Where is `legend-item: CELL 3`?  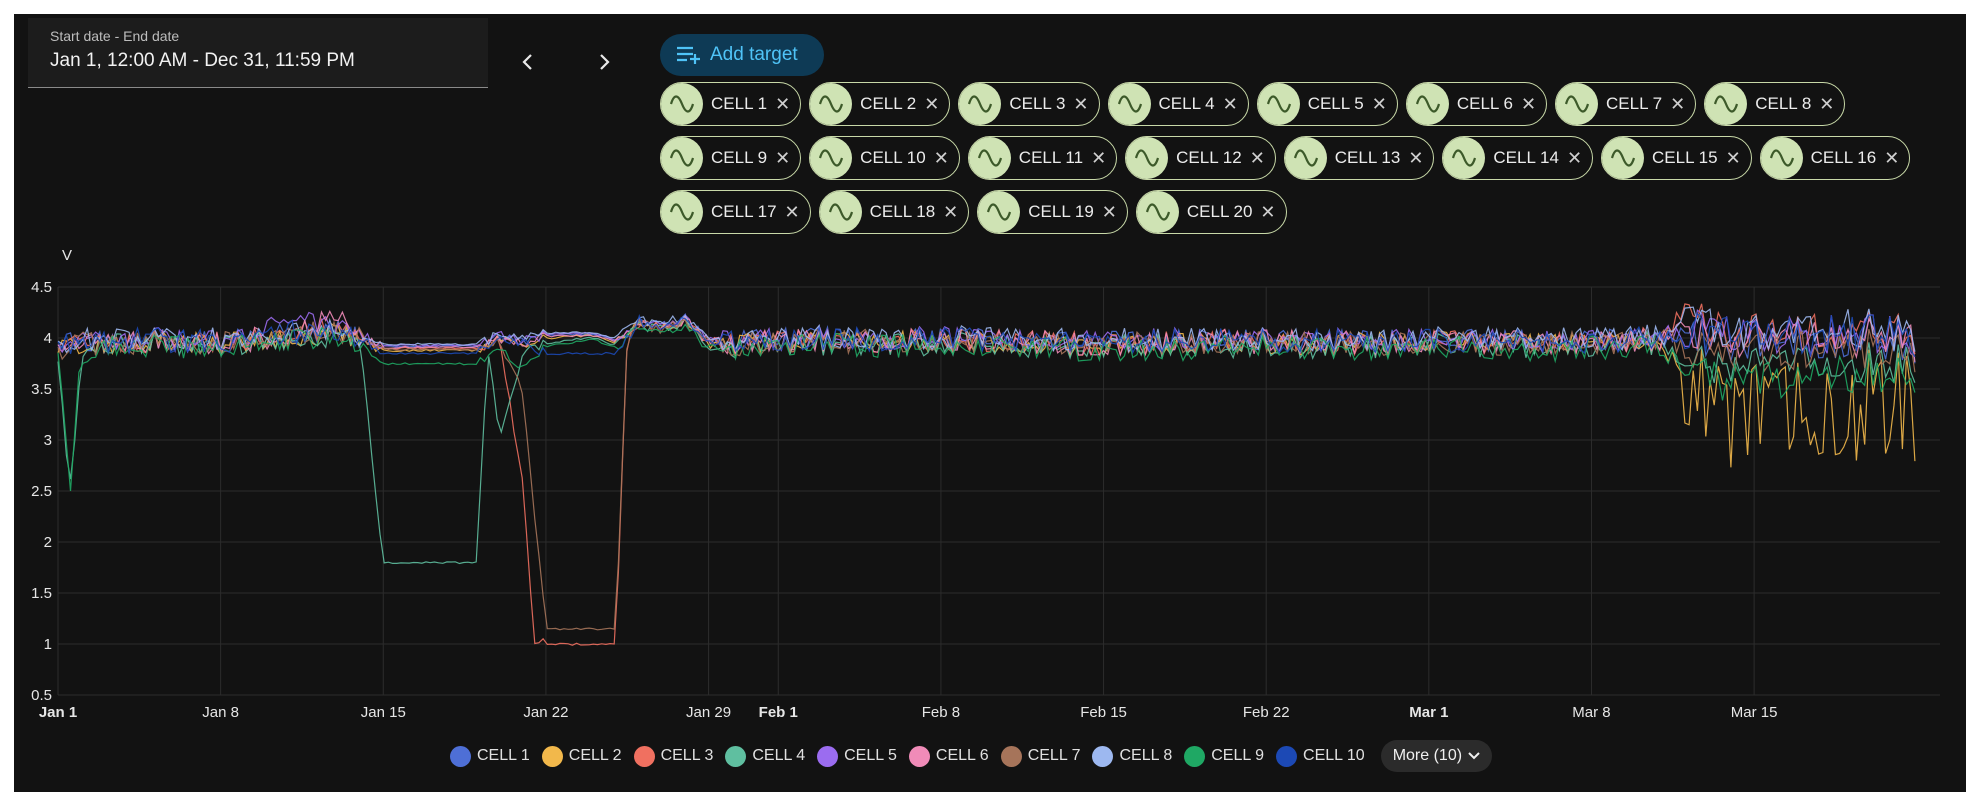 legend-item: CELL 3 is located at coordinates (673, 756).